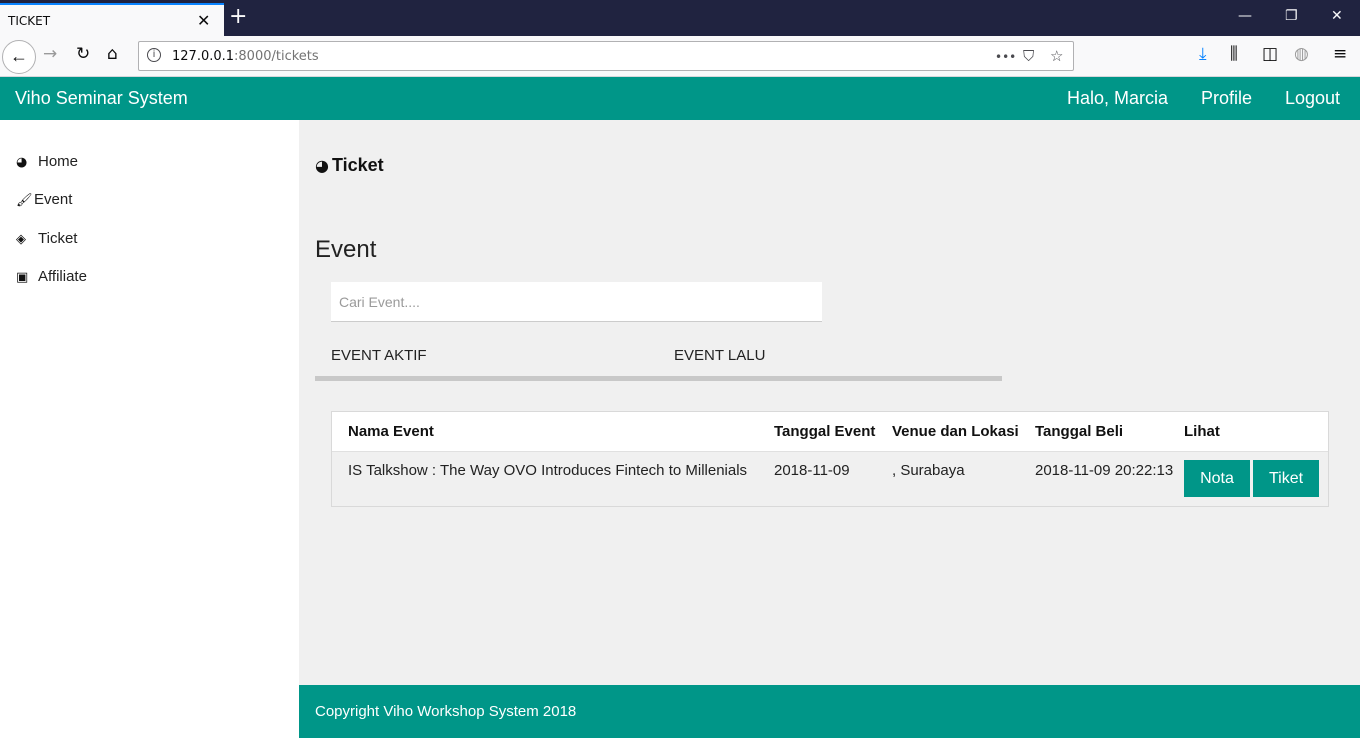 The height and width of the screenshot is (738, 1360). I want to click on column-header: Venue dan Lokasi, so click(955, 431).